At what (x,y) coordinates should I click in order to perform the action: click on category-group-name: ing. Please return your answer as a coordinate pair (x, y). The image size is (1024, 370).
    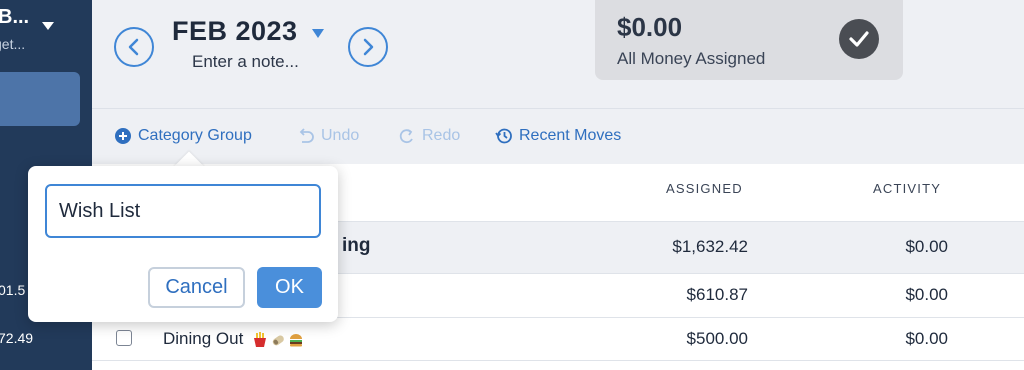
    Looking at the image, I should click on (356, 245).